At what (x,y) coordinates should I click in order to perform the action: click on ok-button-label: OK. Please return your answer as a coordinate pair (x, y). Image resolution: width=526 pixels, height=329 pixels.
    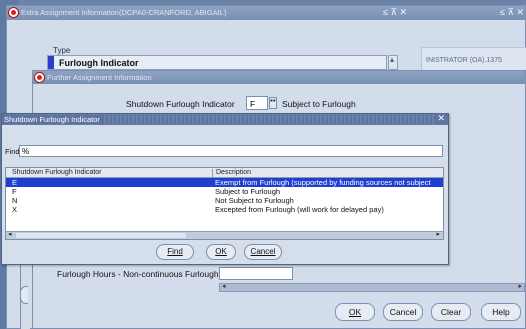
    Looking at the image, I should click on (355, 312).